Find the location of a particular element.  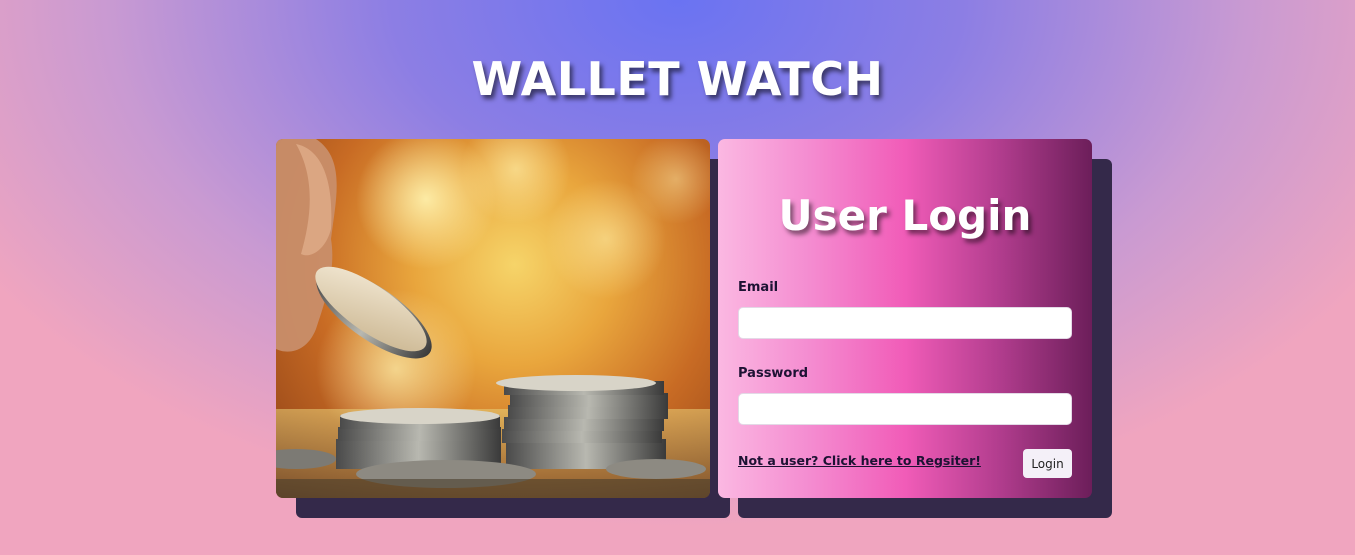

email-label: Email is located at coordinates (758, 287).